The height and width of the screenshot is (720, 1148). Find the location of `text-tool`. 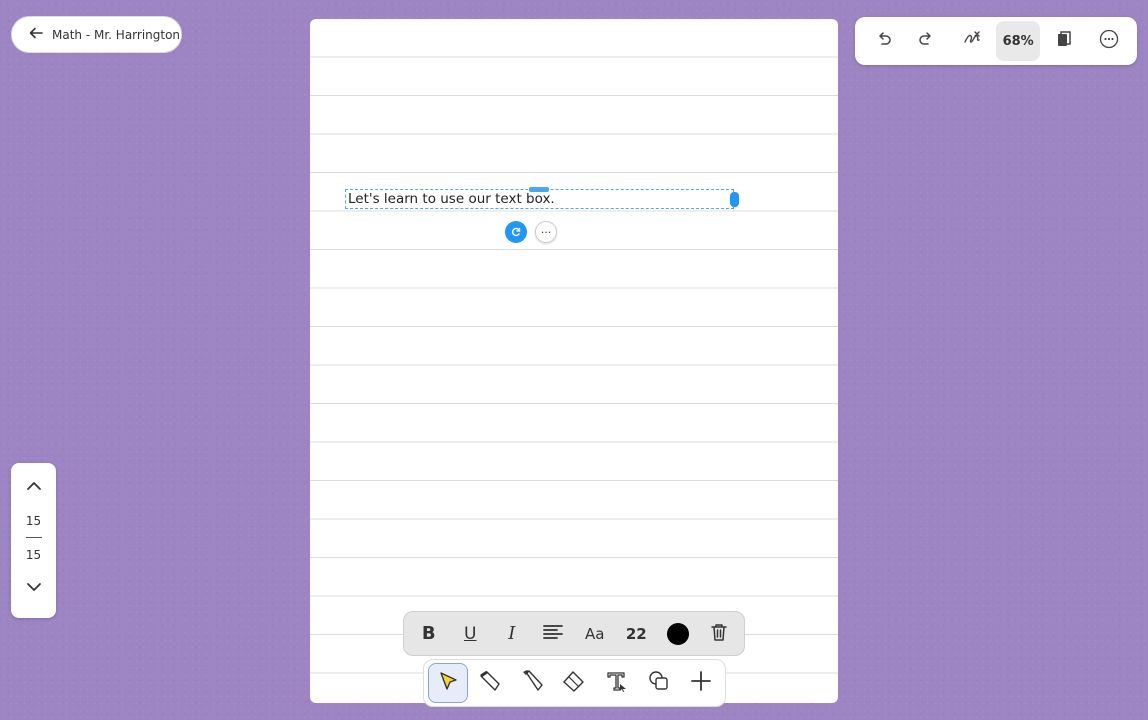

text-tool is located at coordinates (617, 683).